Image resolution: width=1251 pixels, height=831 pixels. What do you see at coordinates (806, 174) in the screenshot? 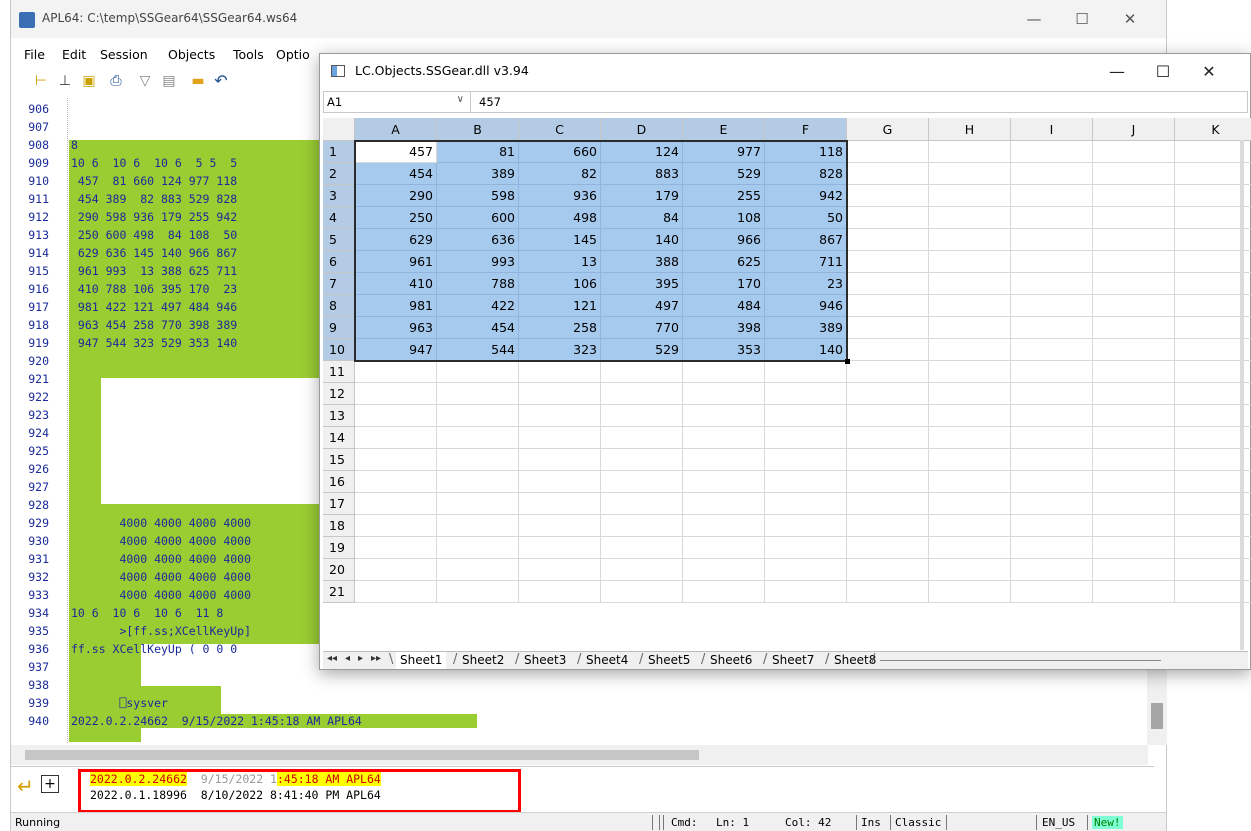
I see `grid-cell: 828` at bounding box center [806, 174].